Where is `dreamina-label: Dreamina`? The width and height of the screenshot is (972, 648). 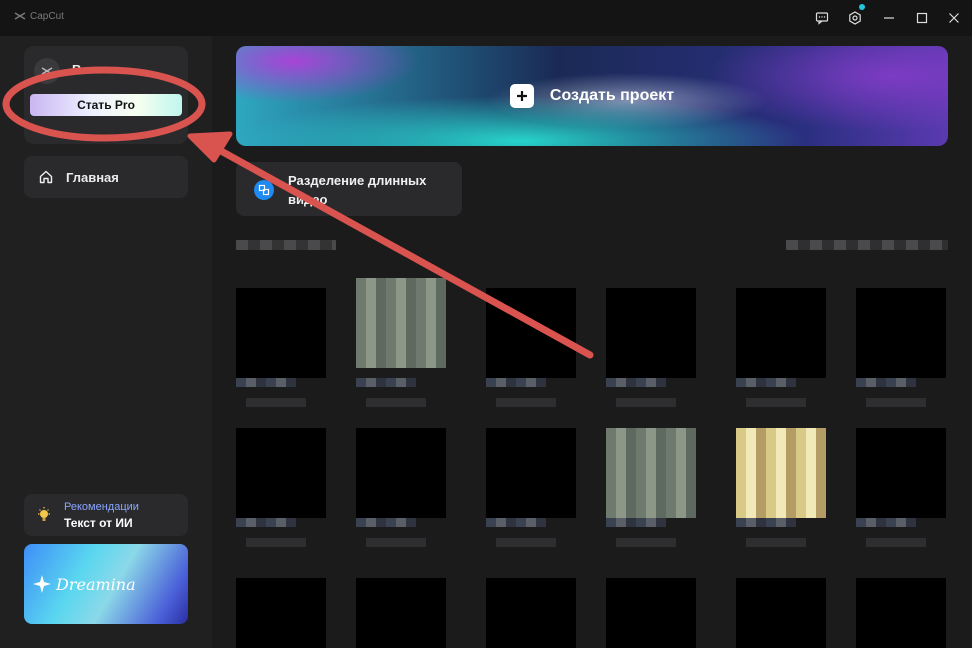
dreamina-label: Dreamina is located at coordinates (96, 584).